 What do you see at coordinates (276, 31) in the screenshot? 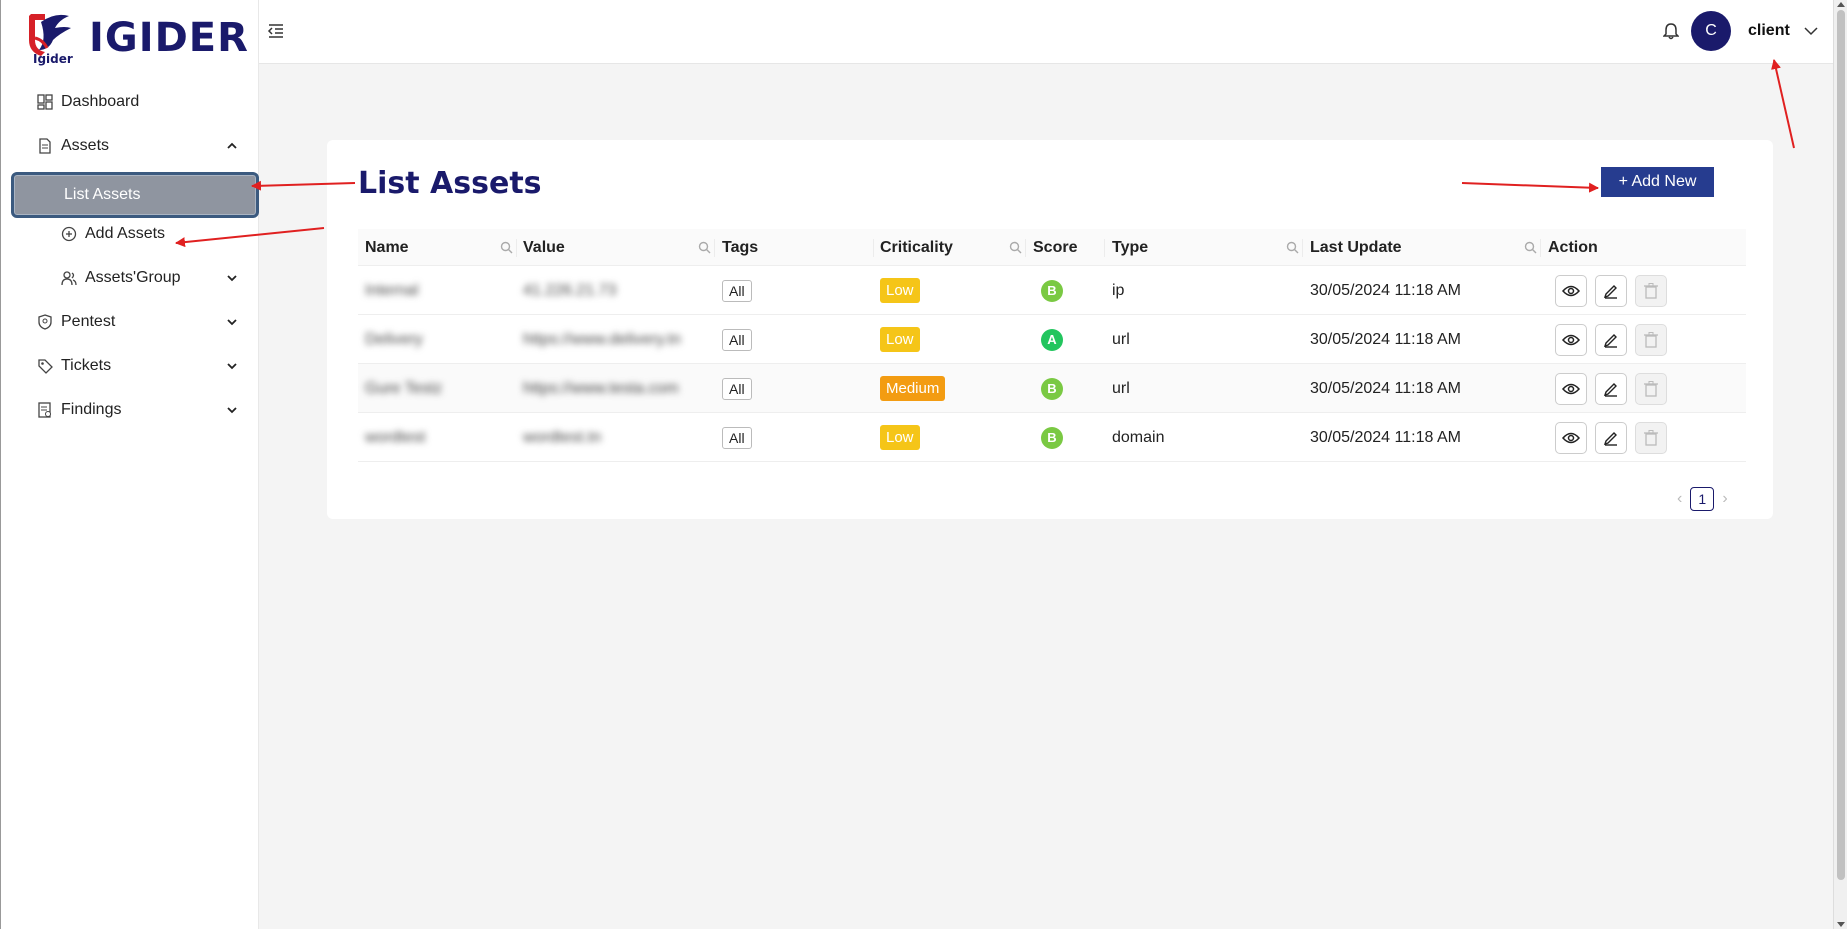
I see `menu-fold-icon` at bounding box center [276, 31].